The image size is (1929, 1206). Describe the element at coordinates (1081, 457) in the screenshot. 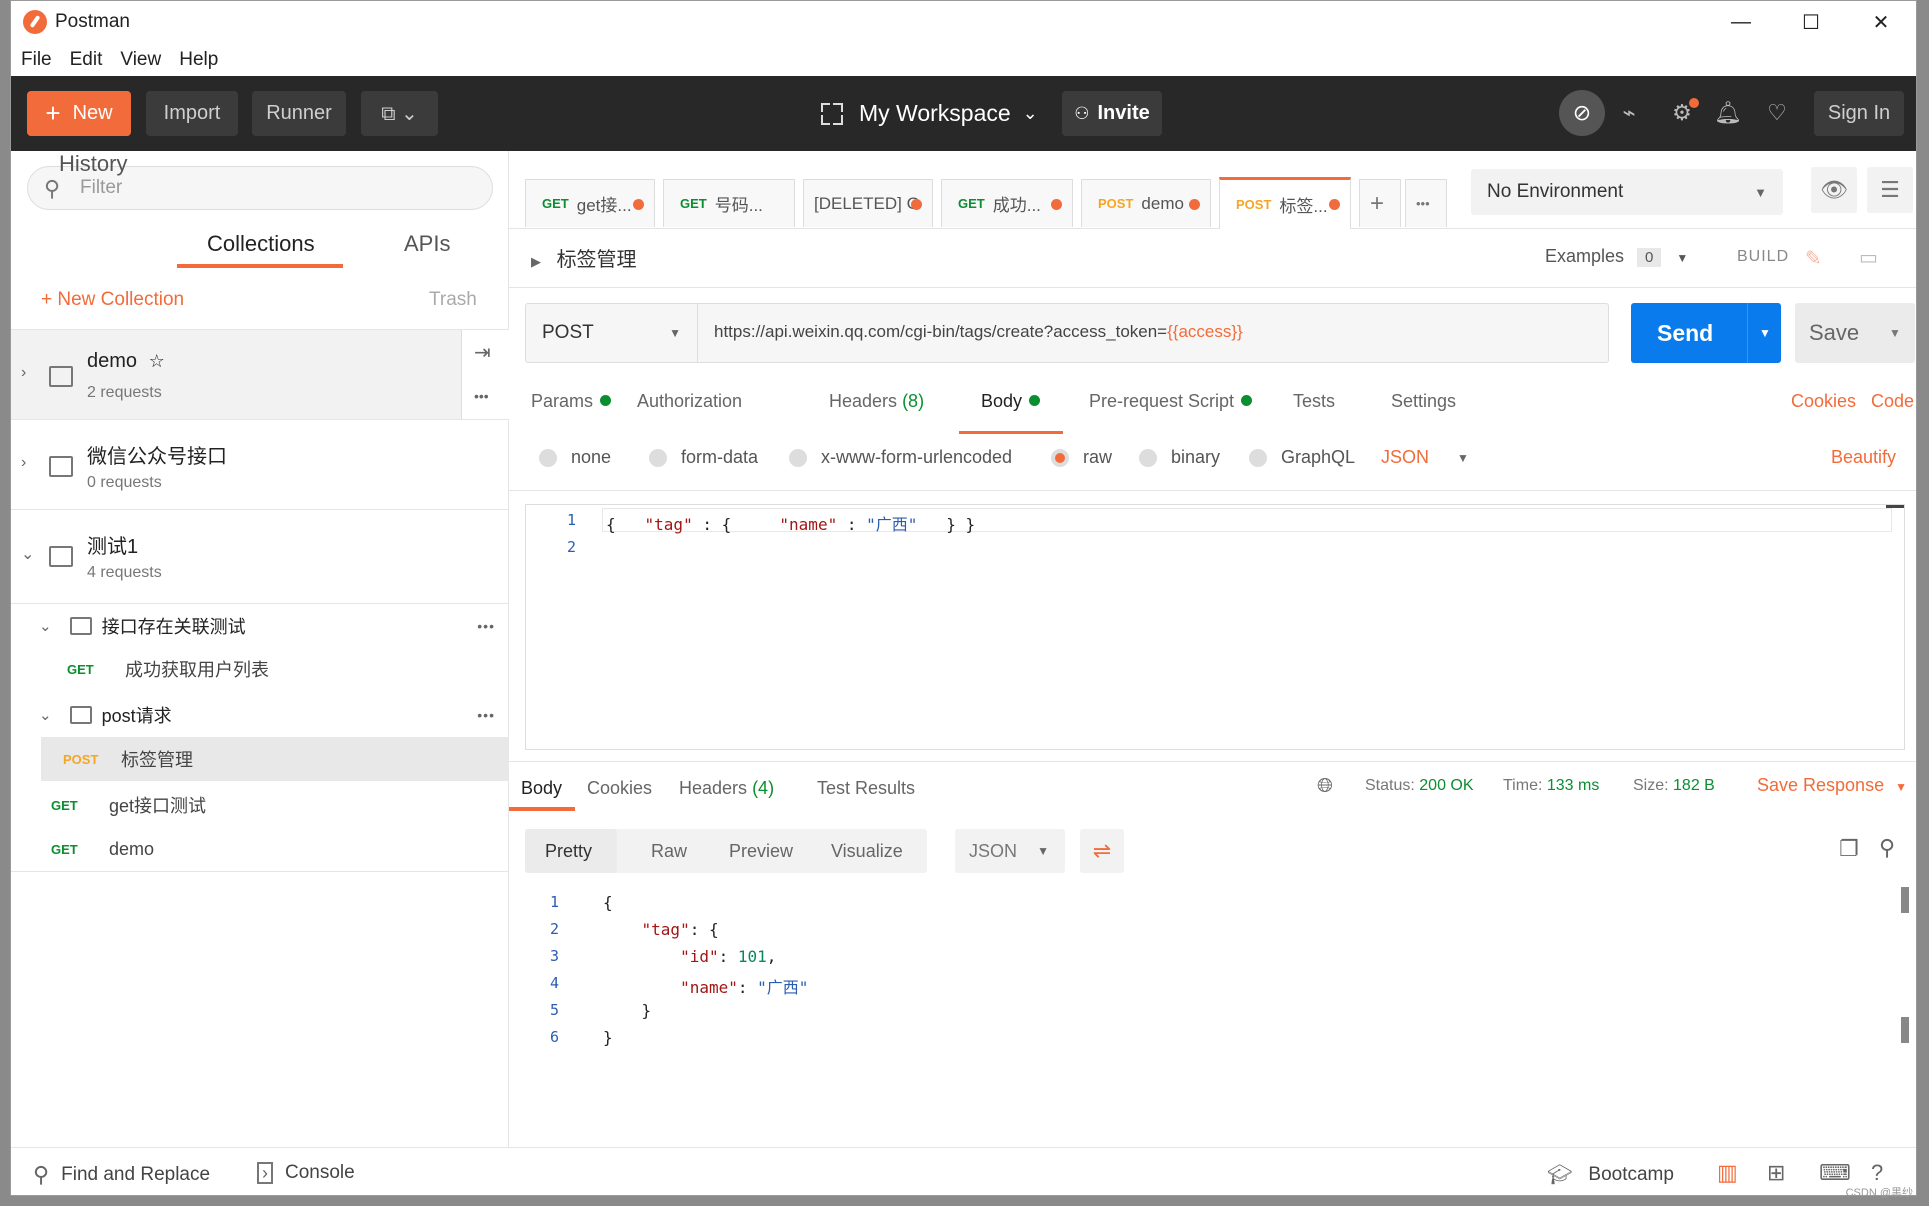

I see `radio-raw: raw` at that location.